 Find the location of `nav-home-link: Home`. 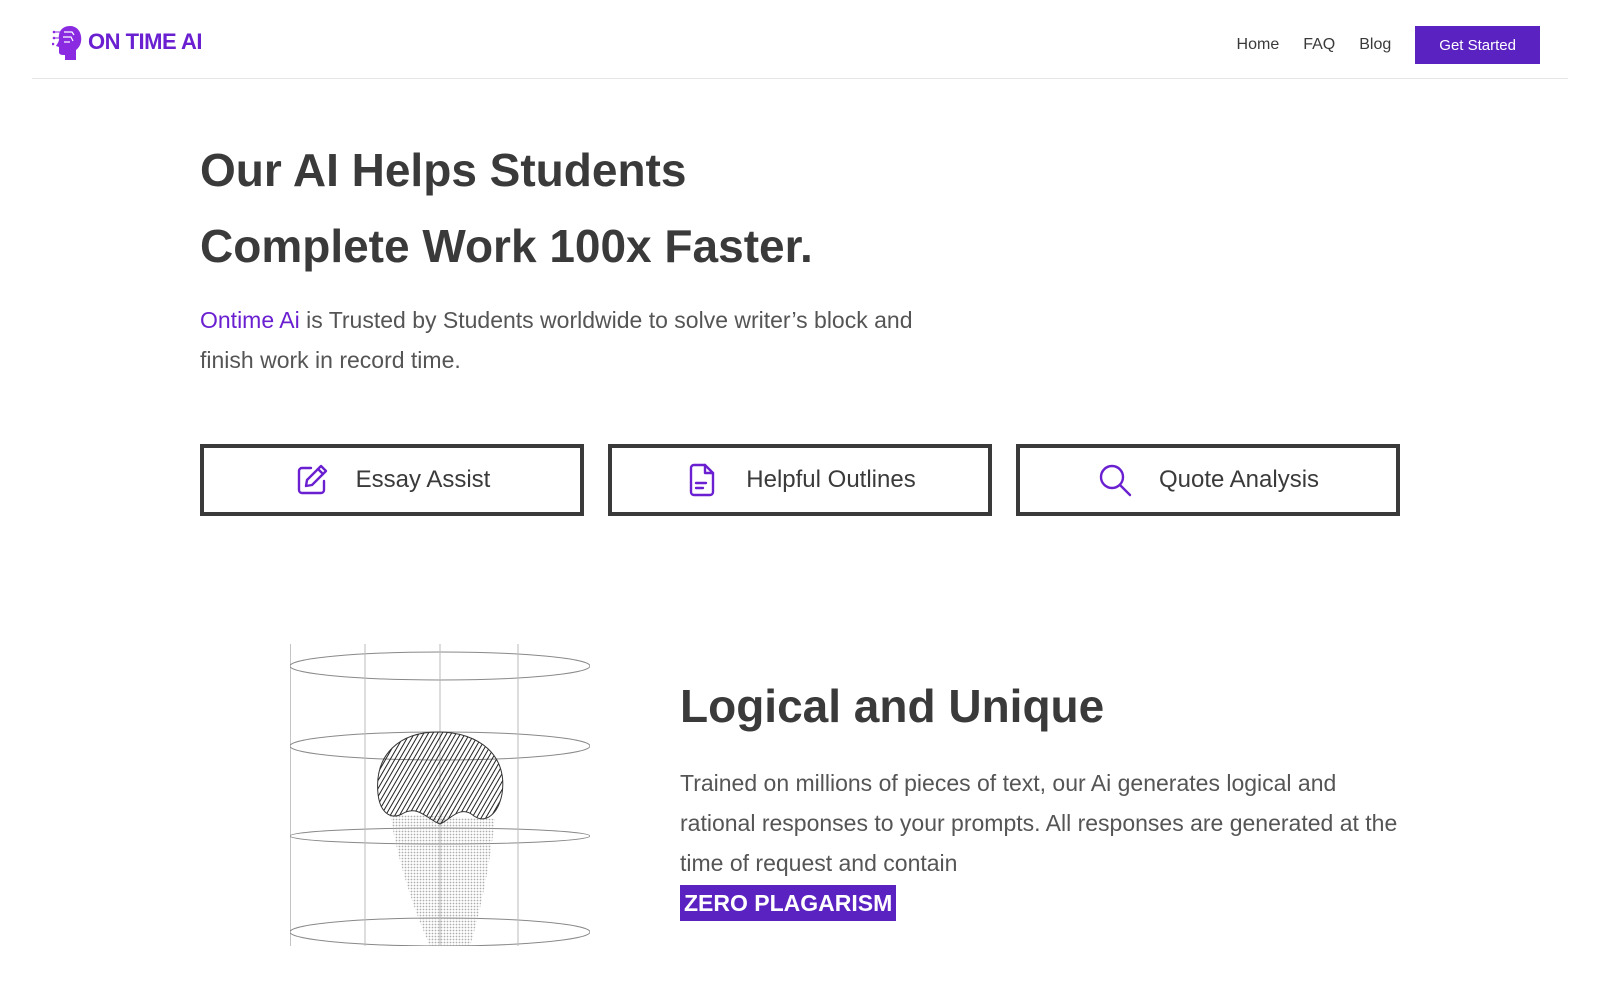

nav-home-link: Home is located at coordinates (1258, 45).